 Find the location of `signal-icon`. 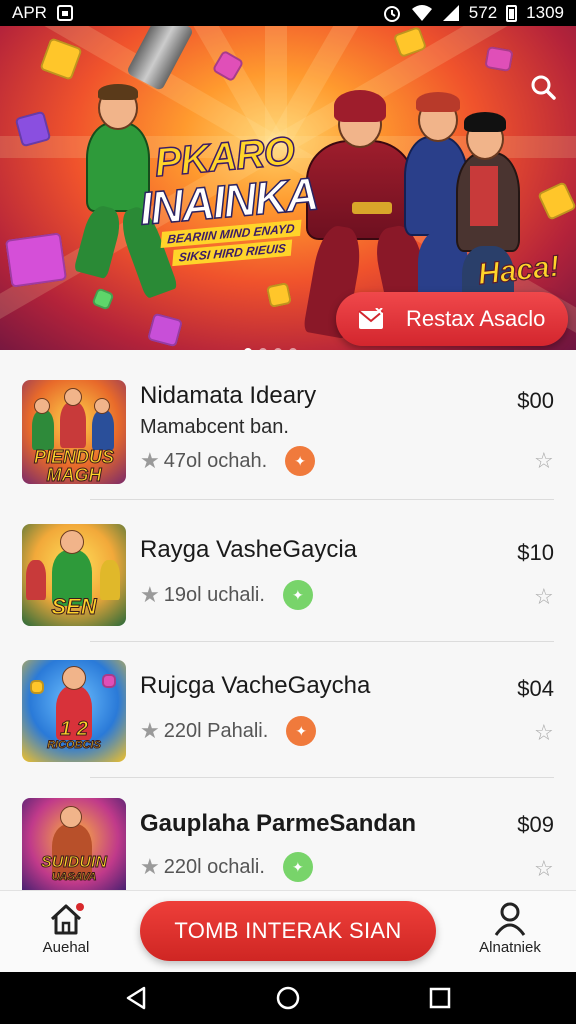

signal-icon is located at coordinates (450, 13).